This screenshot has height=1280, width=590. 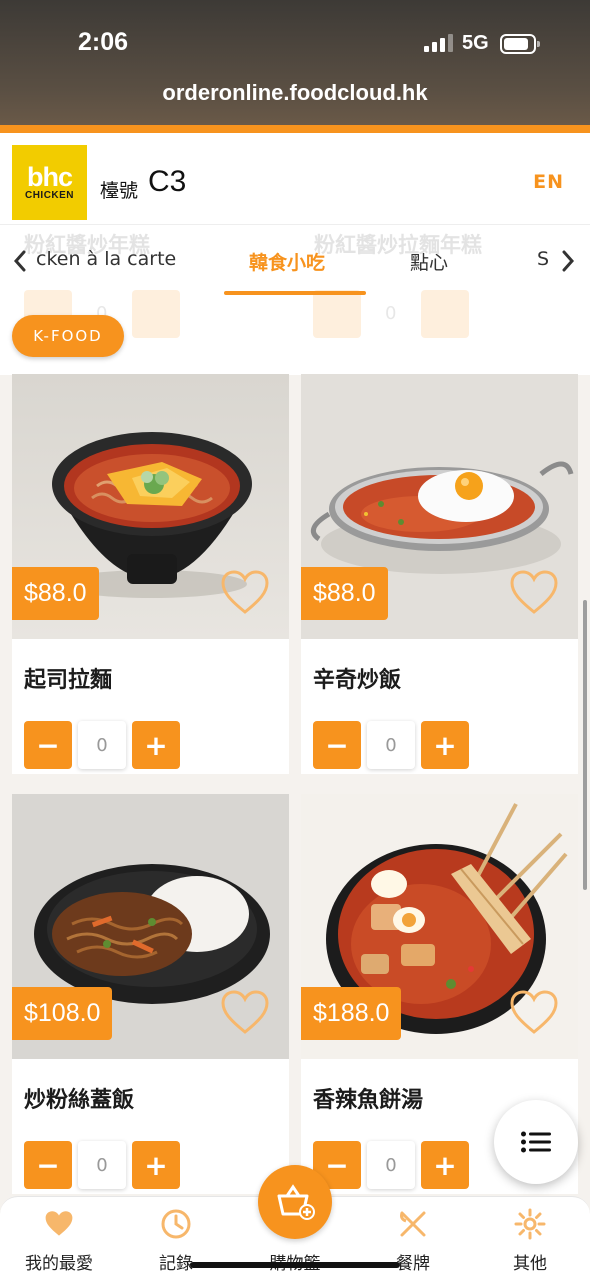 What do you see at coordinates (119, 191) in the screenshot?
I see `table-label: 檯號` at bounding box center [119, 191].